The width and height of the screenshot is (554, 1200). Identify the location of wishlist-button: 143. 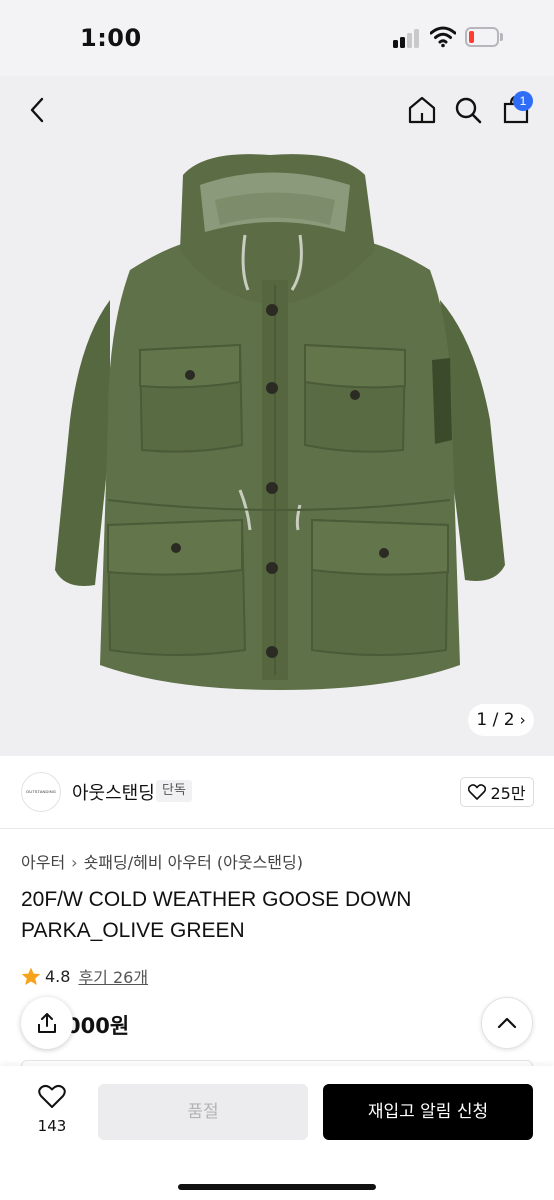
(52, 1109).